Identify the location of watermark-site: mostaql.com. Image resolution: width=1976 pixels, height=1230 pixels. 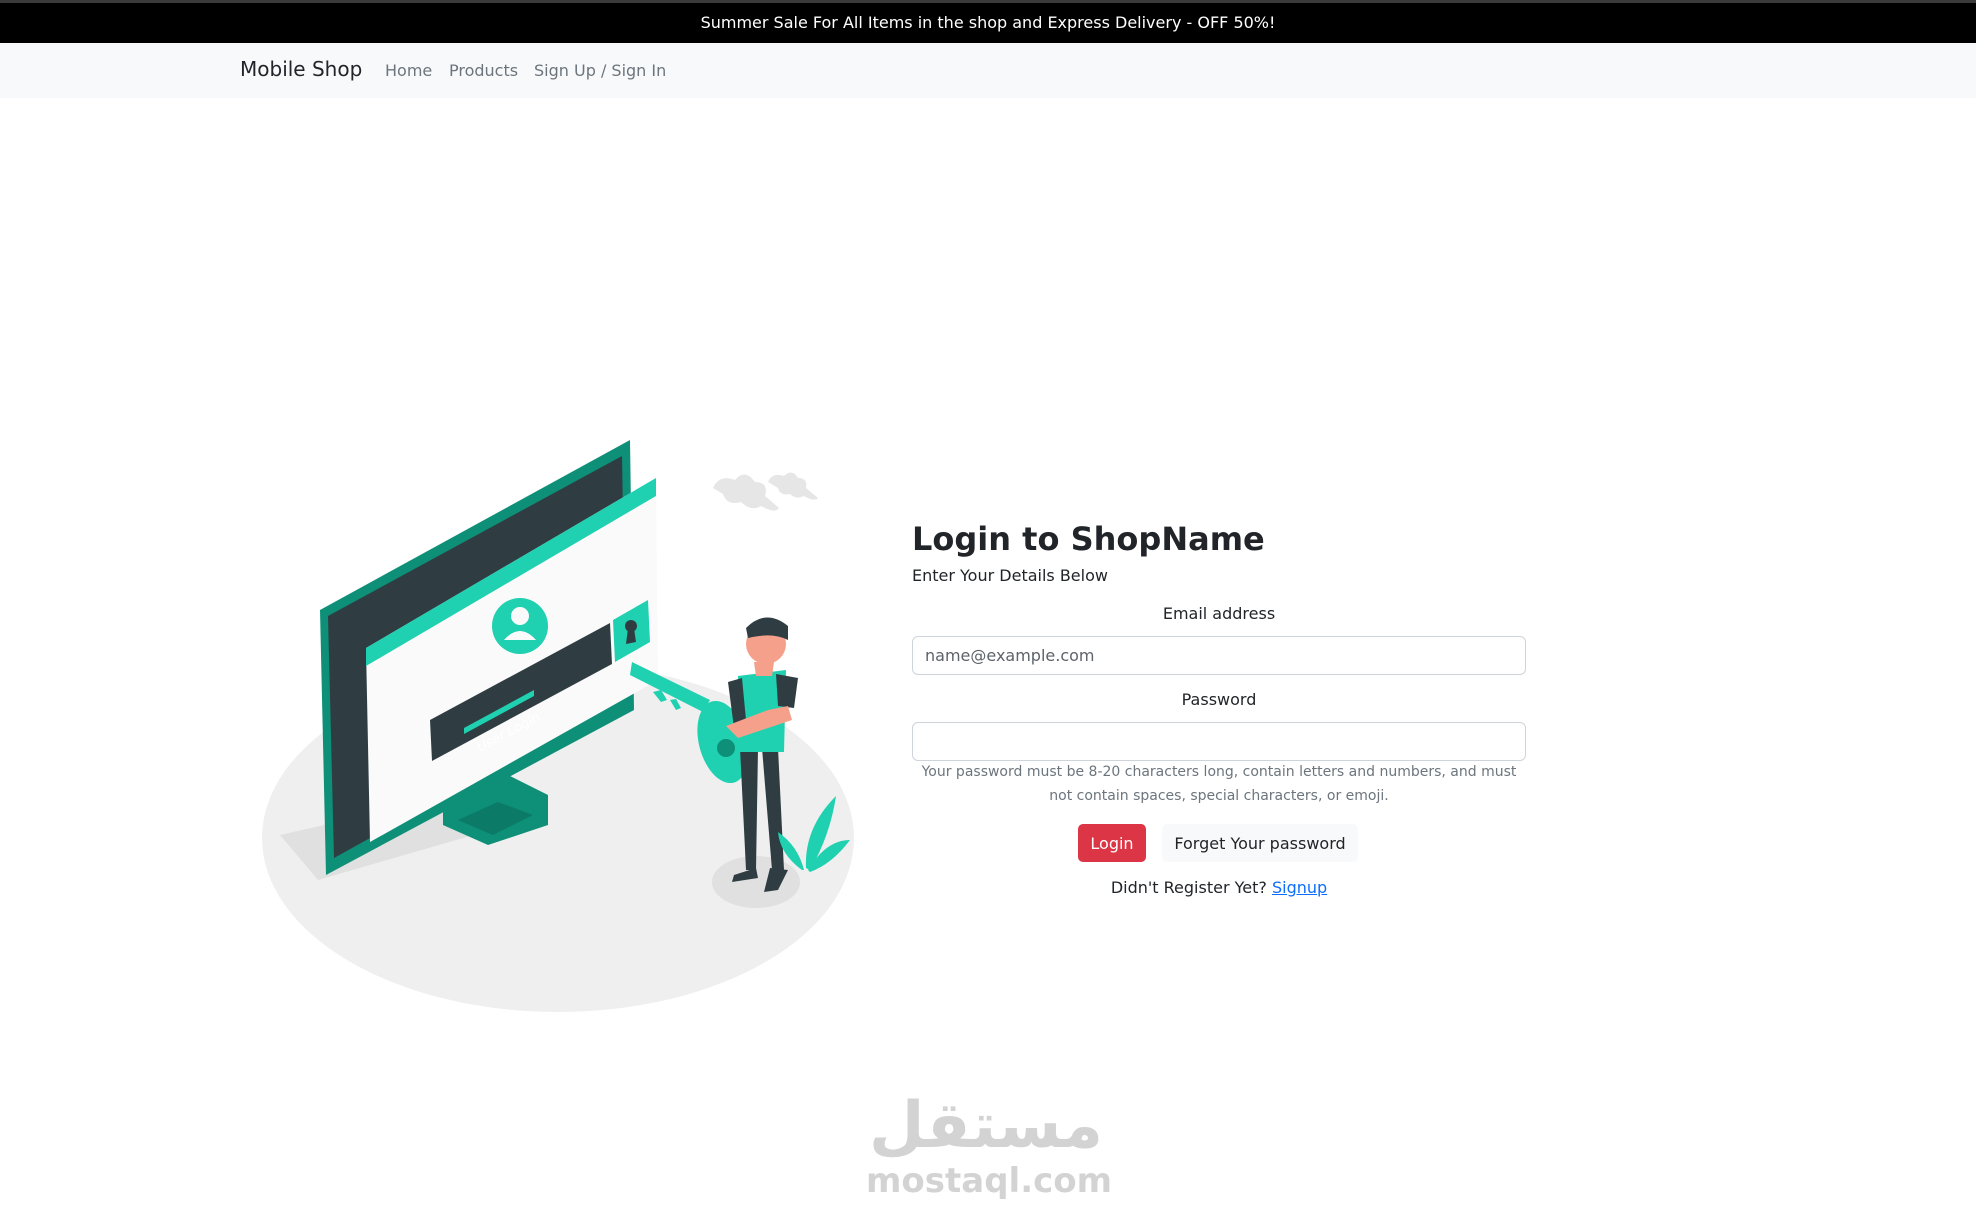
(989, 1181).